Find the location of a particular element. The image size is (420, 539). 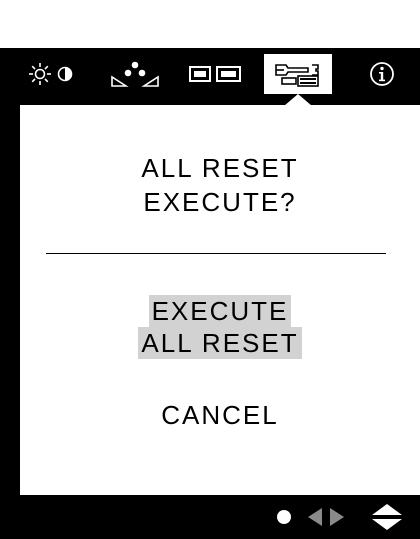

top-margin is located at coordinates (210, 24).